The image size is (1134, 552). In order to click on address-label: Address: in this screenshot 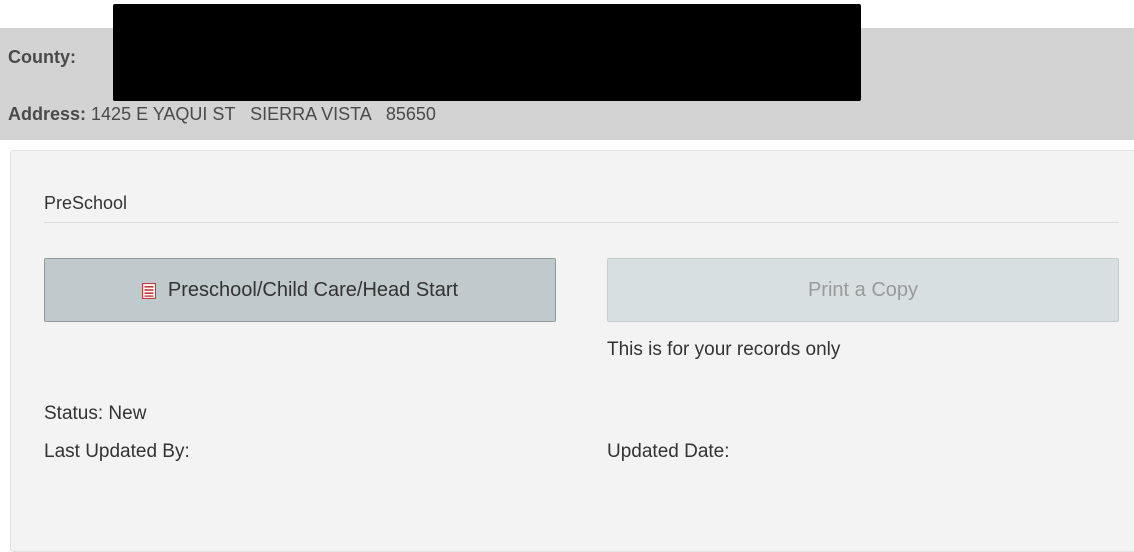, I will do `click(47, 114)`.